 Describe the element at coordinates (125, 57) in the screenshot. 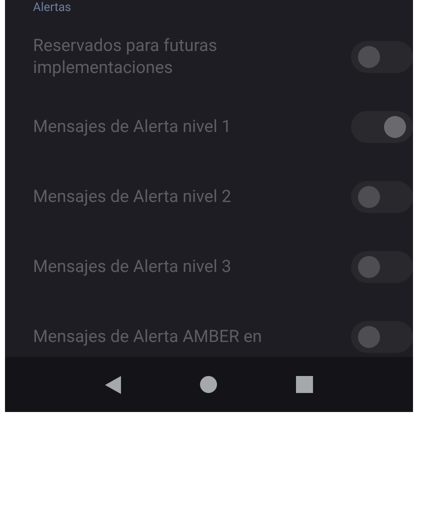

I see `setting-label: Reservados para futuras implementaciones` at that location.